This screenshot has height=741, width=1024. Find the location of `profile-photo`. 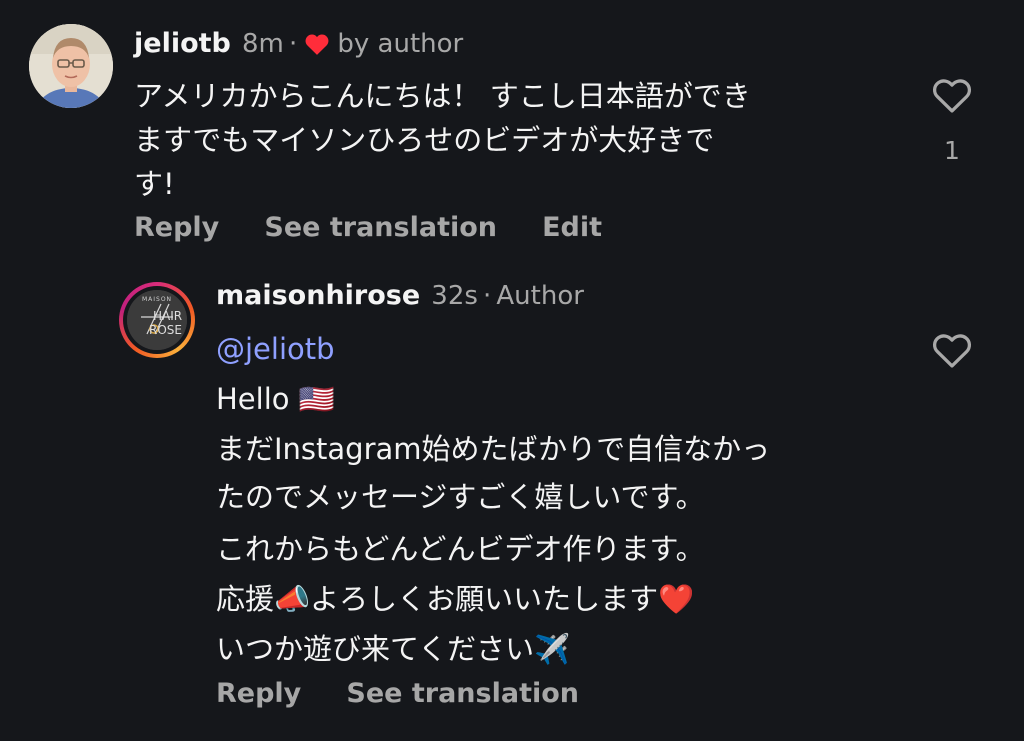

profile-photo is located at coordinates (71, 66).